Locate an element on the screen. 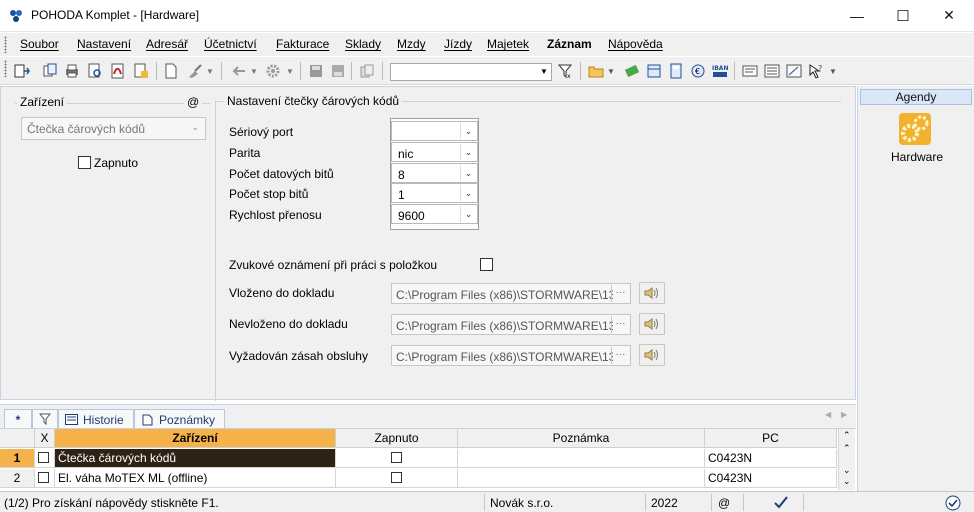 This screenshot has height=512, width=974. column-header-note: Poznámka is located at coordinates (581, 438).